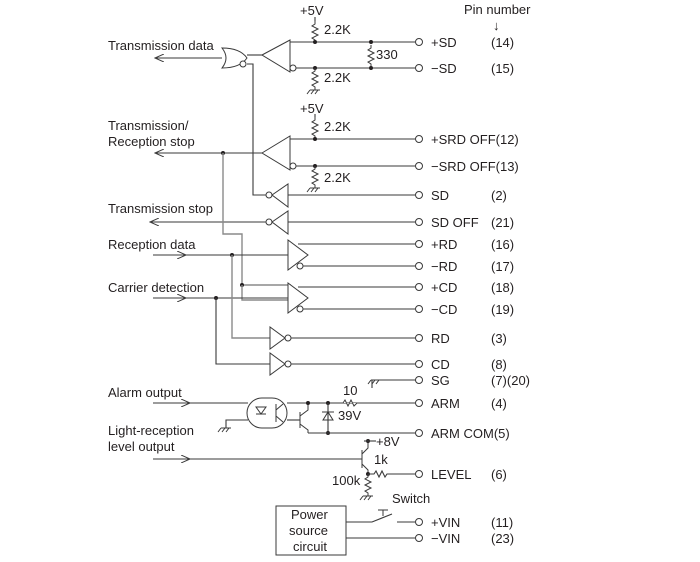 This screenshot has width=700, height=562. I want to click on resistor-pulldown-2: 2.2K, so click(337, 177).